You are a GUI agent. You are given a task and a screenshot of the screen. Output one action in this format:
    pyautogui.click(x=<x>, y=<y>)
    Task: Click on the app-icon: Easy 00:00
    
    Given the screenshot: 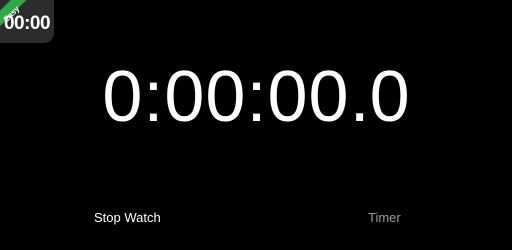 What is the action you would take?
    pyautogui.click(x=27, y=21)
    